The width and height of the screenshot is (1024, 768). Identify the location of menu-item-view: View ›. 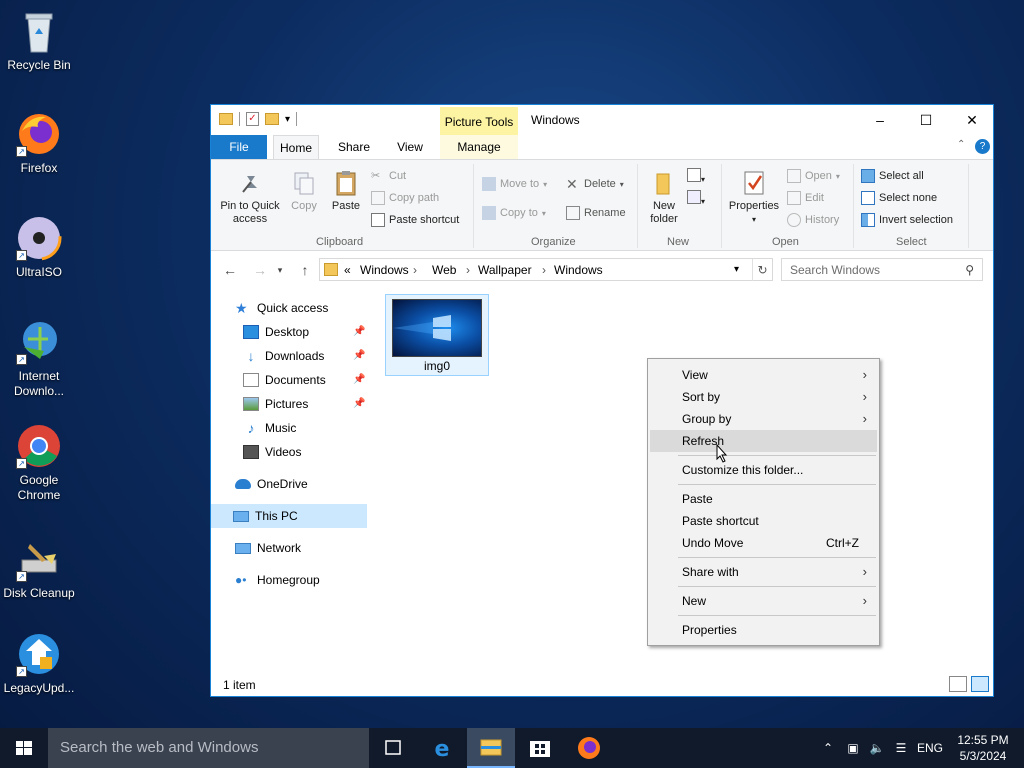
(763, 375).